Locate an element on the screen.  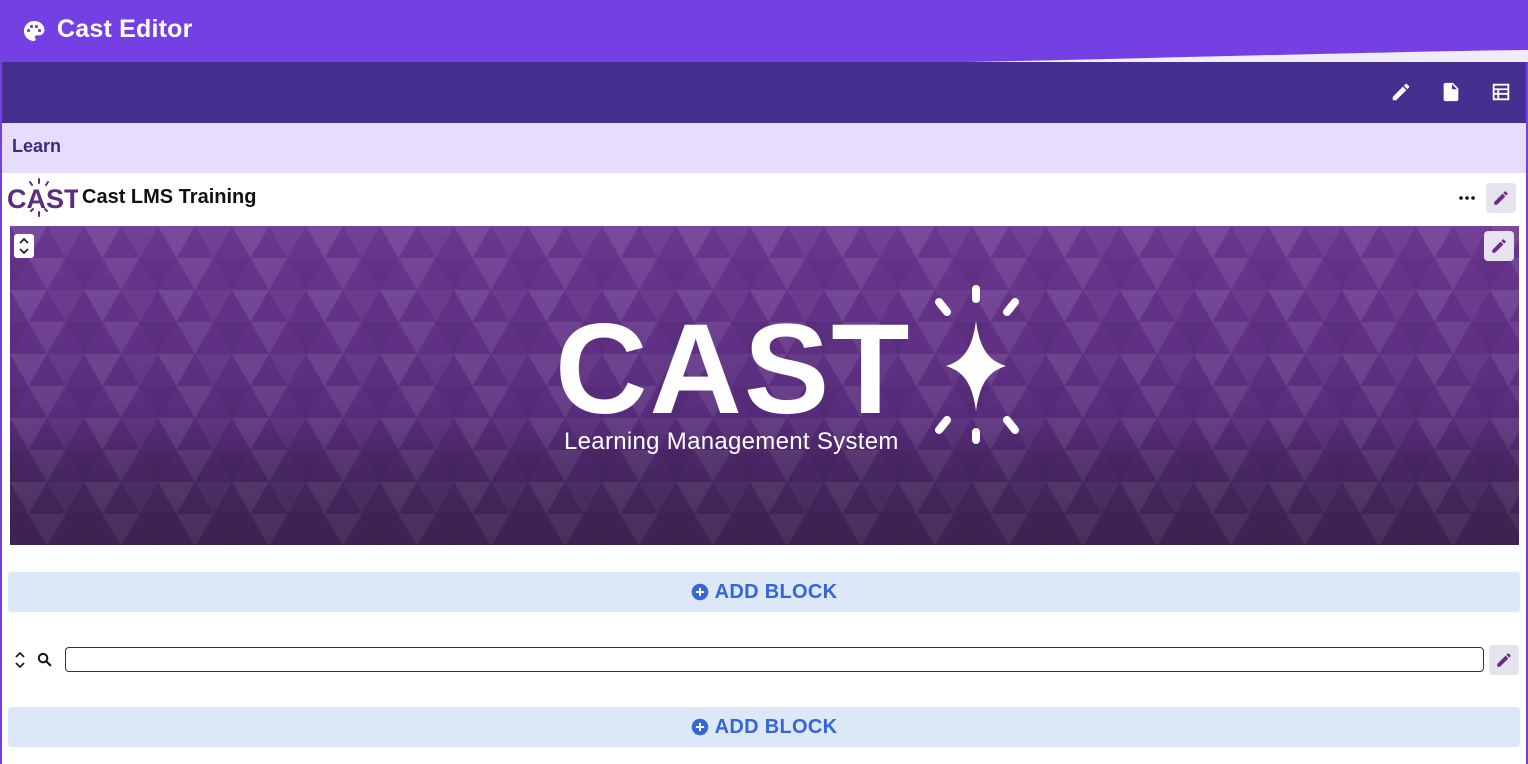
edit-search-button is located at coordinates (1504, 660).